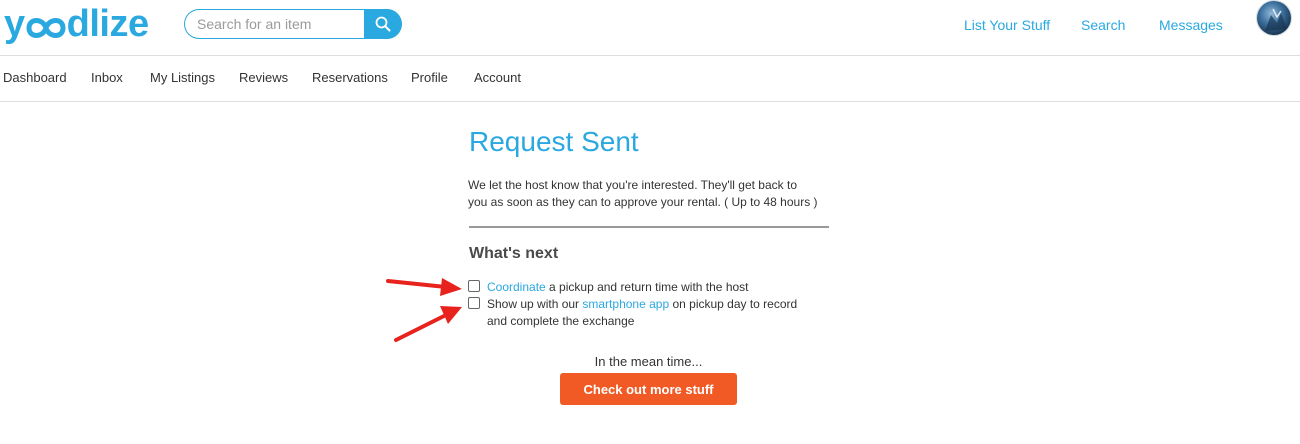 This screenshot has width=1300, height=444. Describe the element at coordinates (14, 24) in the screenshot. I see `logo-text-start: y` at that location.